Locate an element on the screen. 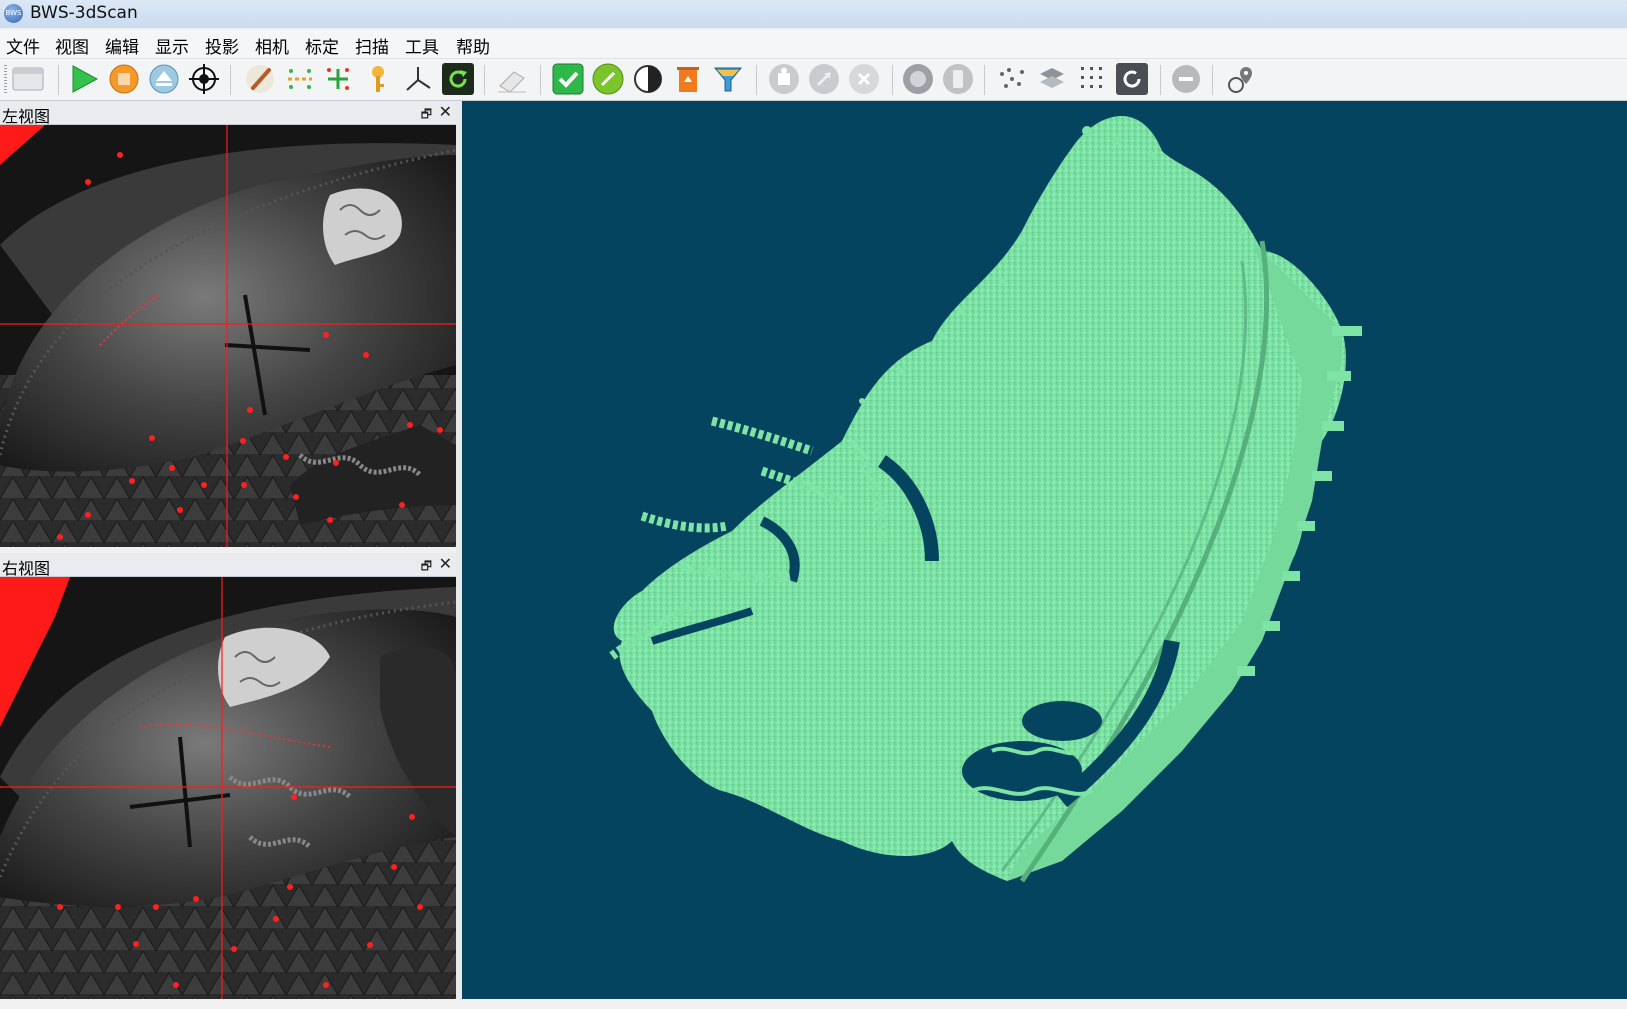 The height and width of the screenshot is (1009, 1627). mobile-device-icon is located at coordinates (958, 79).